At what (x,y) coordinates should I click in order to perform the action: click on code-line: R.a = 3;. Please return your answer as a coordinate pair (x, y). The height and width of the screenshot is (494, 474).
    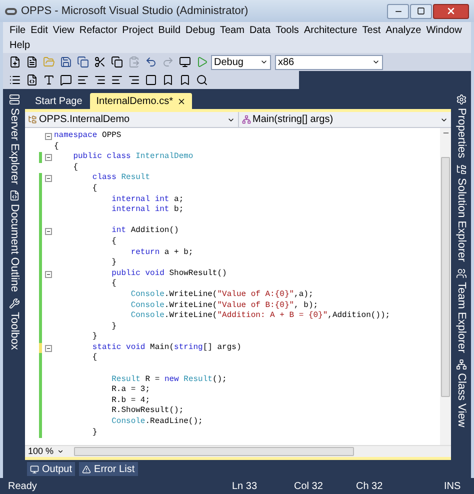
    Looking at the image, I should click on (130, 390).